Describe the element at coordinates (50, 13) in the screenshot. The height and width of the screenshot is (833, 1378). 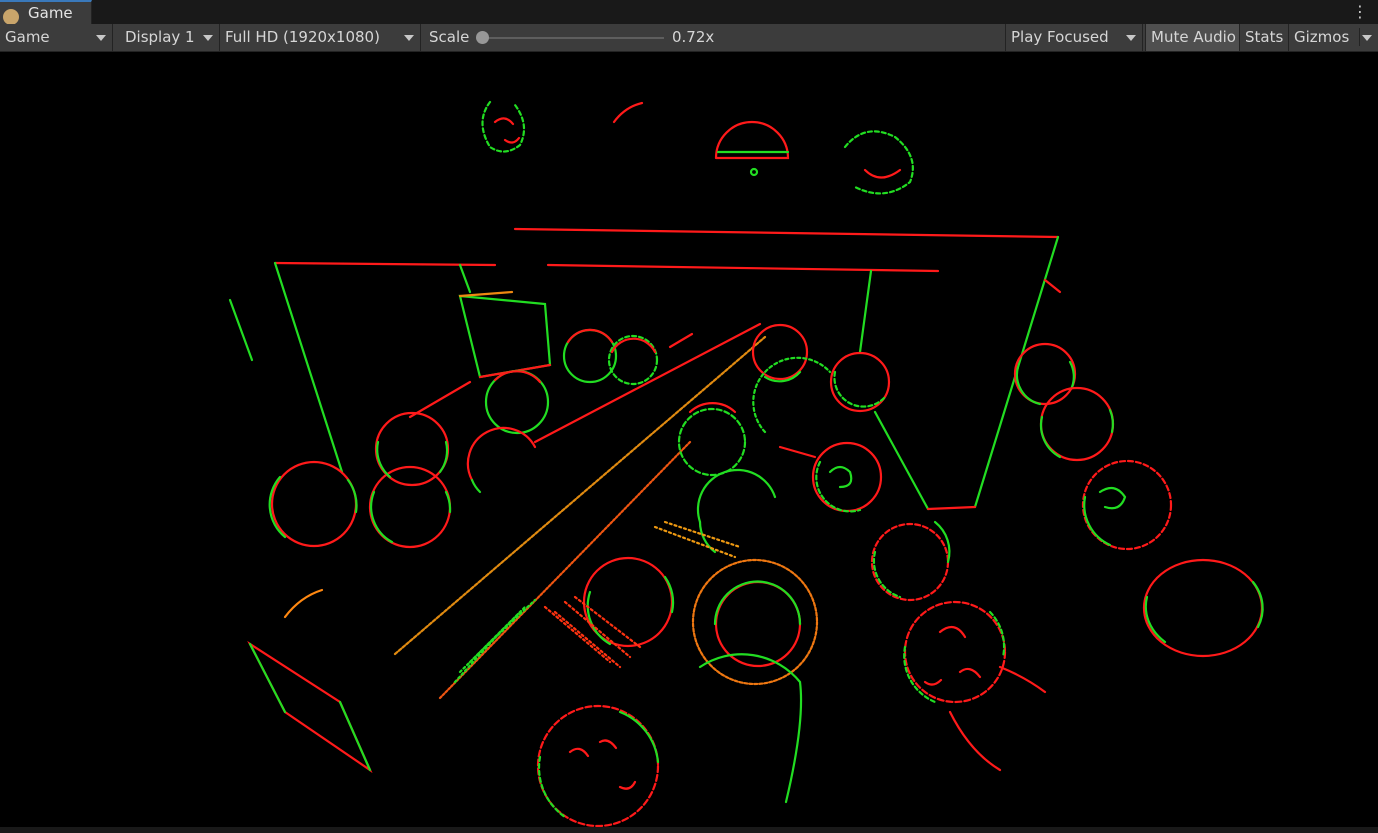
I see `tab-game-label: Game` at that location.